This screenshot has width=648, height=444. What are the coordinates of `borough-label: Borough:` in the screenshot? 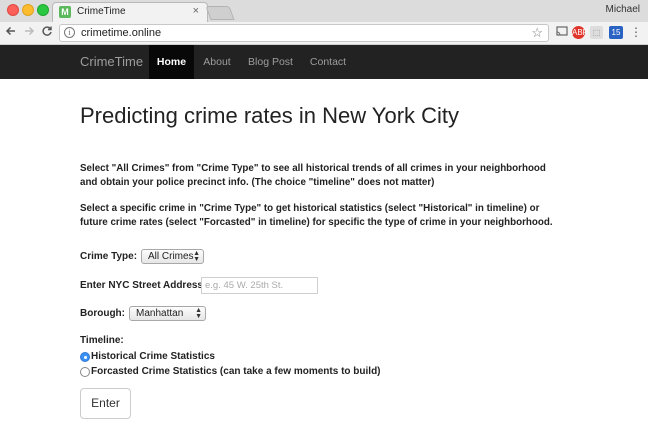 It's located at (102, 313).